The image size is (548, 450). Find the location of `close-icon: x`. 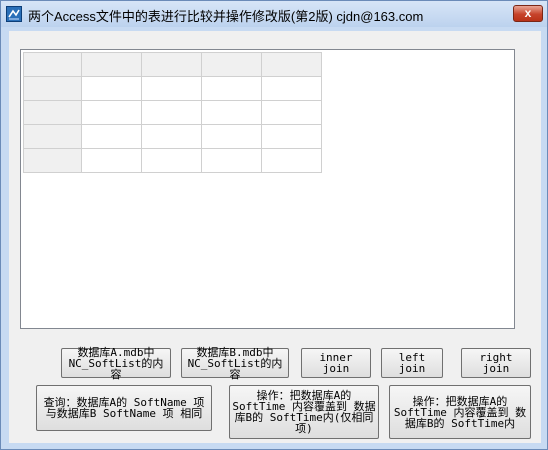

close-icon: x is located at coordinates (528, 13).